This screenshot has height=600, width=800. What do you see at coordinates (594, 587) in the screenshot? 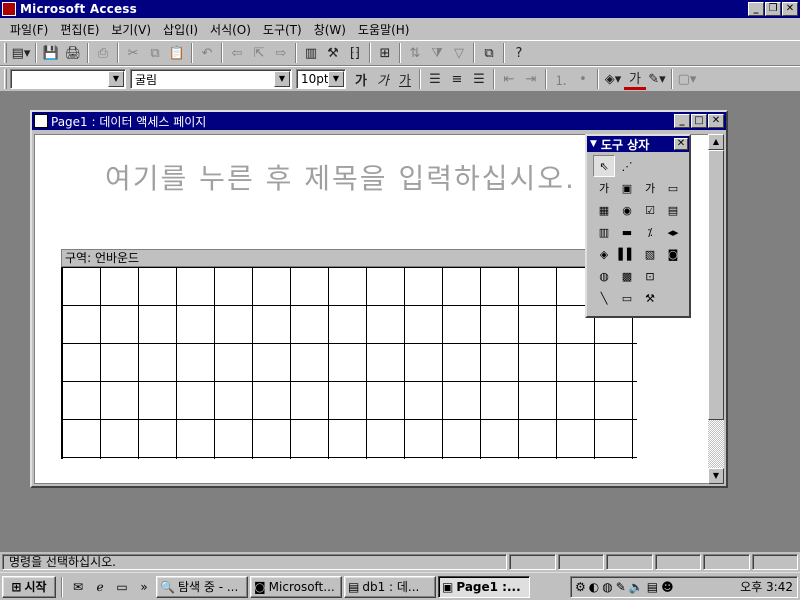
I see `tray-icon: ◐` at bounding box center [594, 587].